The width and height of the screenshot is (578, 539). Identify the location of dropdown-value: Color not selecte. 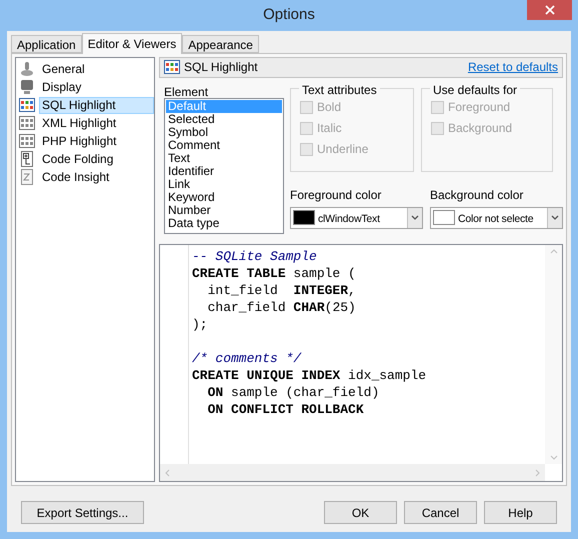
(496, 218).